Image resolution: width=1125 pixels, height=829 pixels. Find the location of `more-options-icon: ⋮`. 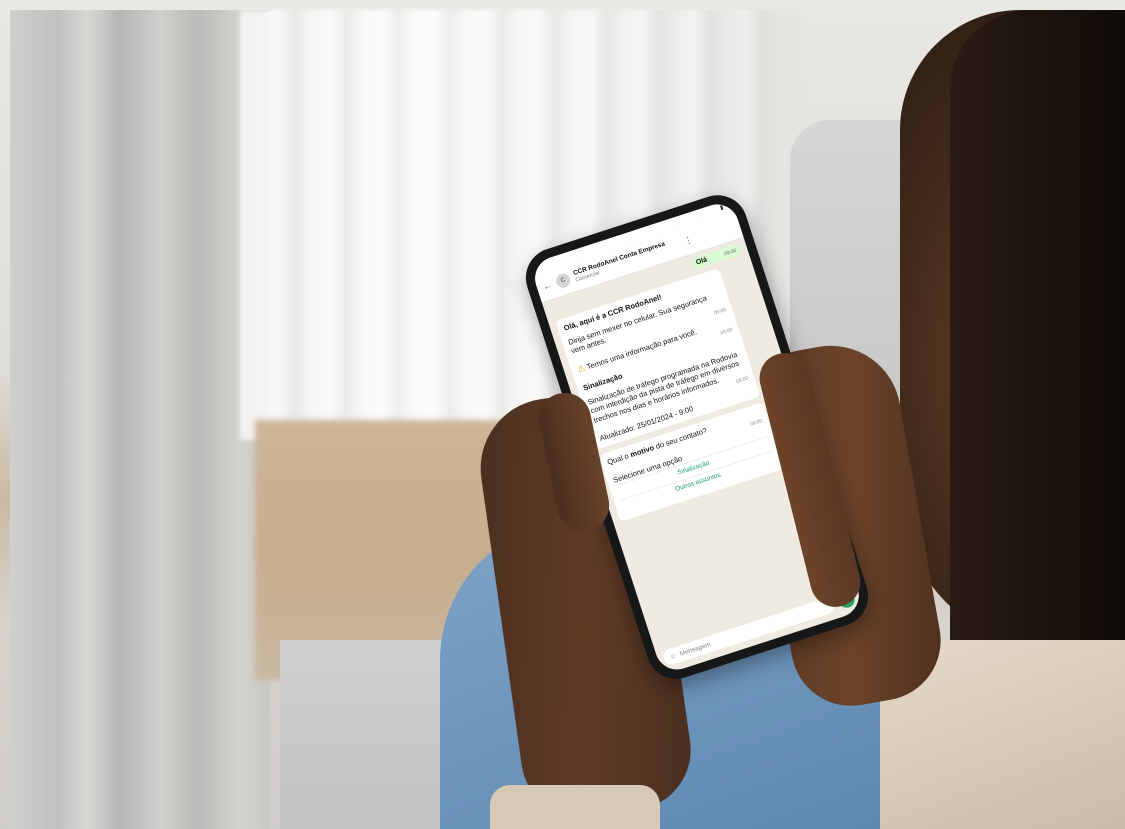

more-options-icon: ⋮ is located at coordinates (688, 239).